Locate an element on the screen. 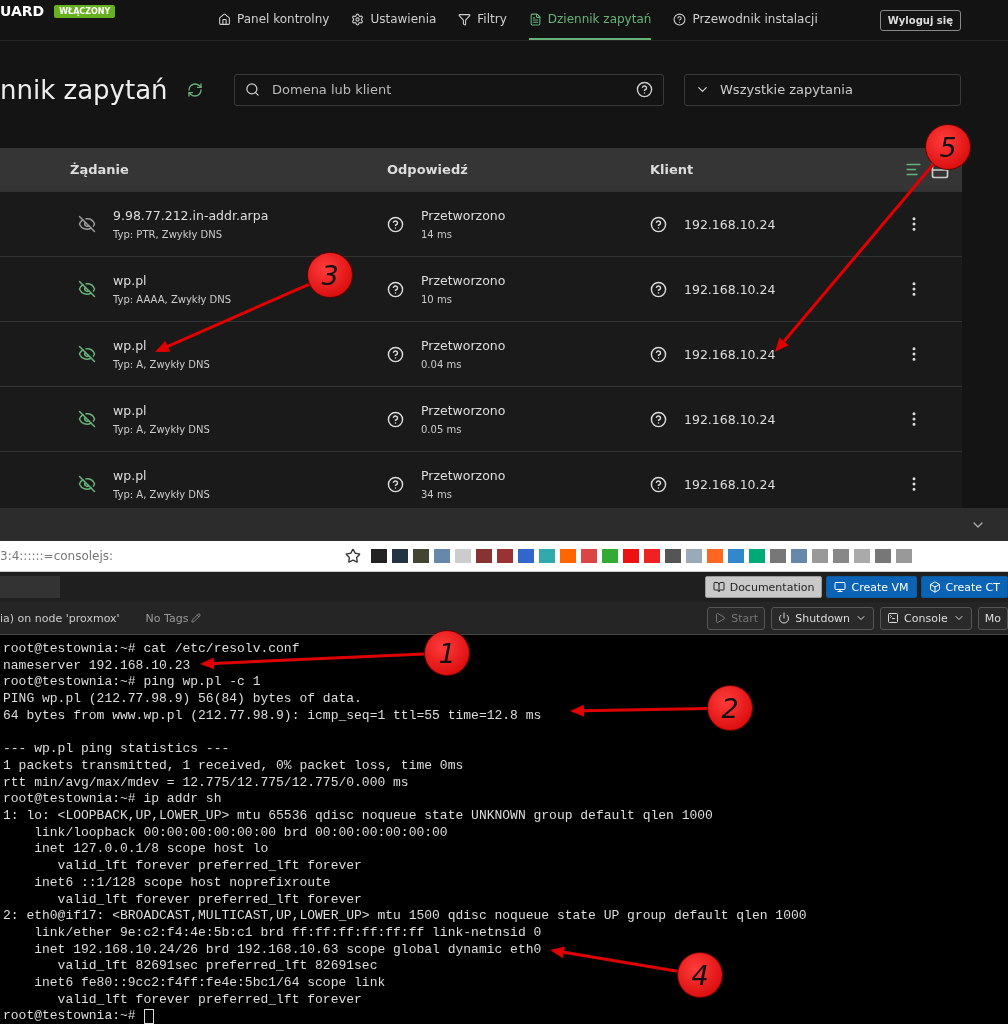 The image size is (1008, 1024). terminal-line: rtt min/avg/max/mdev = 12.775/12.775/12.775/0.000 ms is located at coordinates (206, 783).